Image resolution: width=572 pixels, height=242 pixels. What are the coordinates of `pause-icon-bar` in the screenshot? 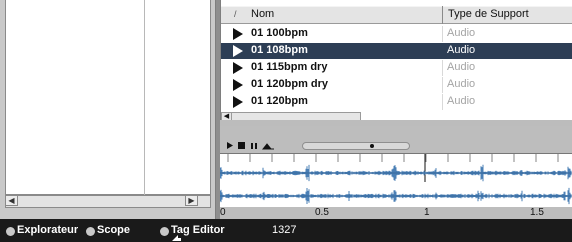 It's located at (256, 146).